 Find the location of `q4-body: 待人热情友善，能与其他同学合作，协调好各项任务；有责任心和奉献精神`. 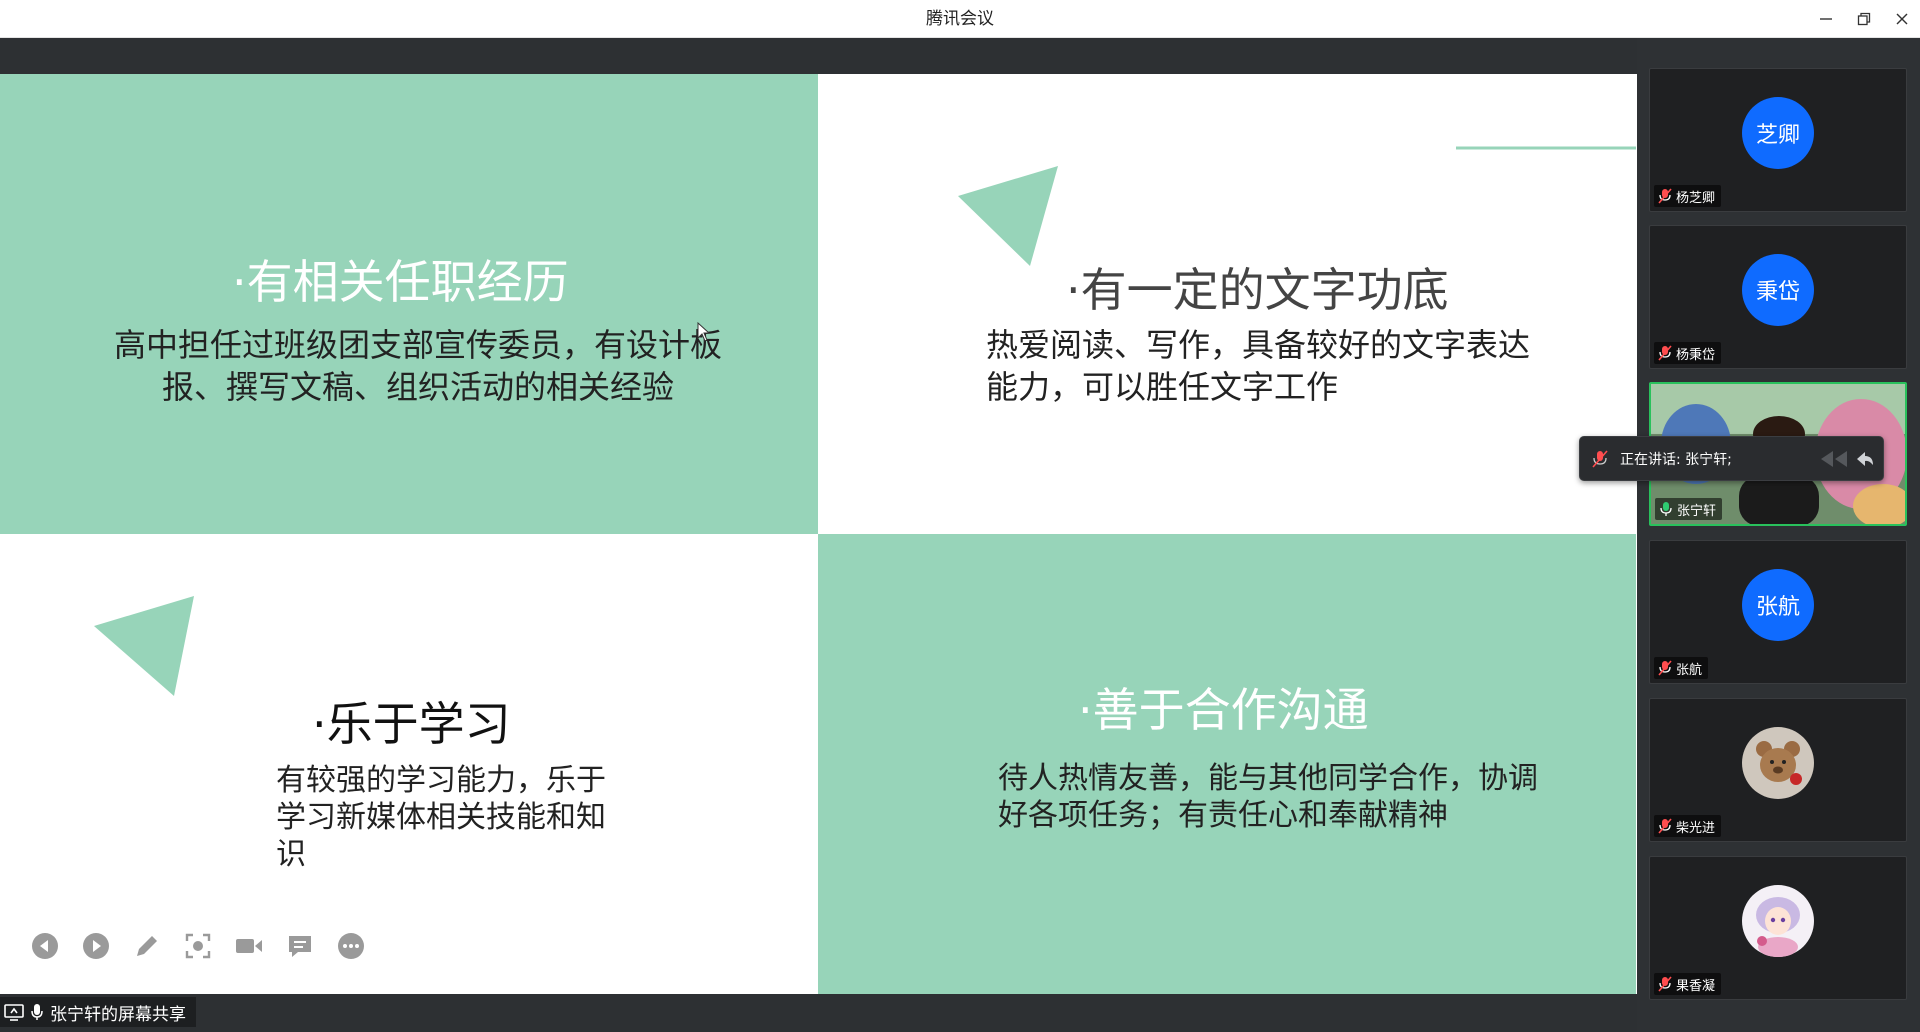

q4-body: 待人热情友善，能与其他同学合作，协调好各项任务；有责任心和奉献精神 is located at coordinates (1268, 797).